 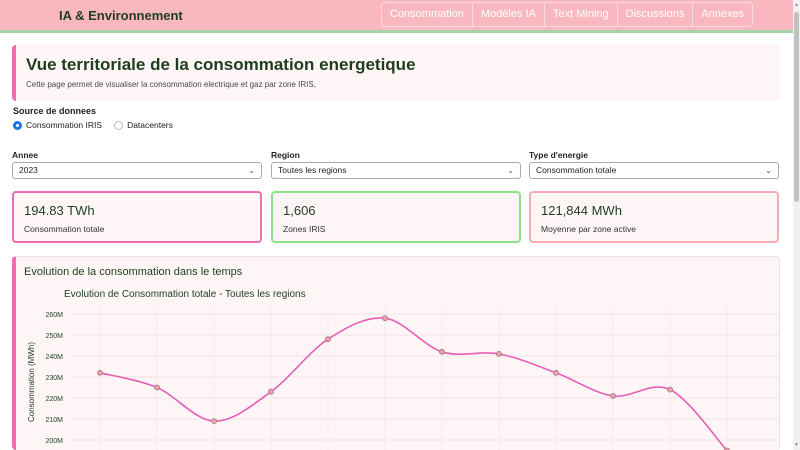 I want to click on page-scrollbar: ▲ ▼, so click(x=796, y=225).